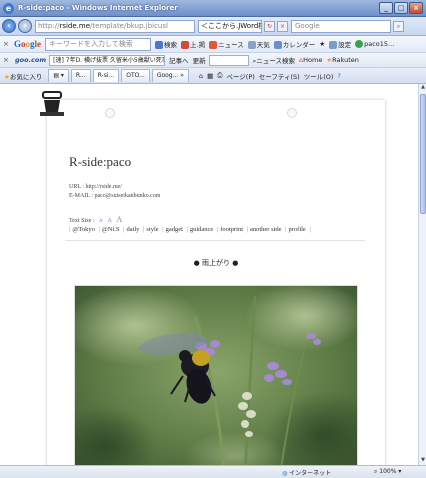 The image size is (426, 478). What do you see at coordinates (201, 229) in the screenshot?
I see `nav-item: guidance` at bounding box center [201, 229].